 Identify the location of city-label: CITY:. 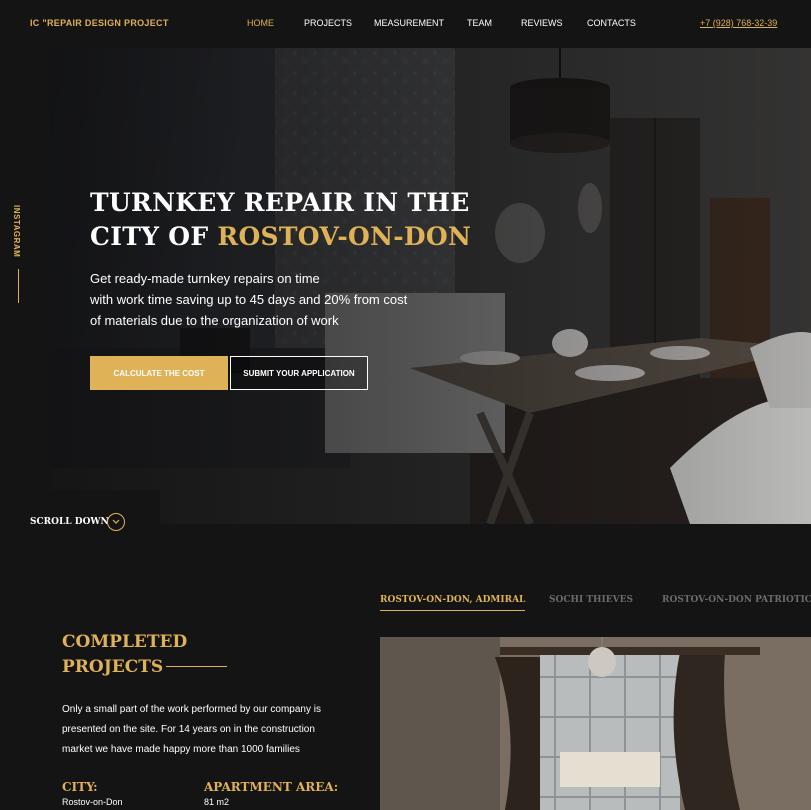
(80, 787).